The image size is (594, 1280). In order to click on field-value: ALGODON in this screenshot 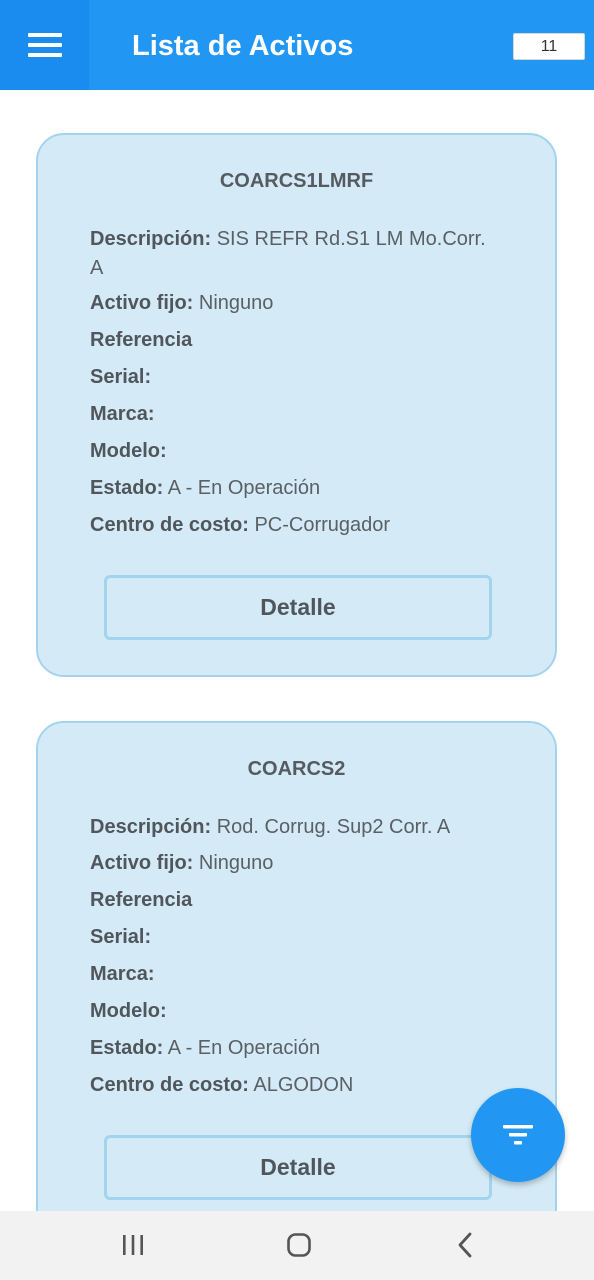, I will do `click(303, 1085)`.